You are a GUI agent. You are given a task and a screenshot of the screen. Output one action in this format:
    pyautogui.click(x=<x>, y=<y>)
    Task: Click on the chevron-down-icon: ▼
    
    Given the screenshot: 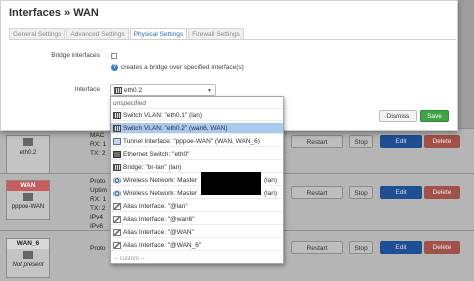 What is the action you would take?
    pyautogui.click(x=209, y=91)
    